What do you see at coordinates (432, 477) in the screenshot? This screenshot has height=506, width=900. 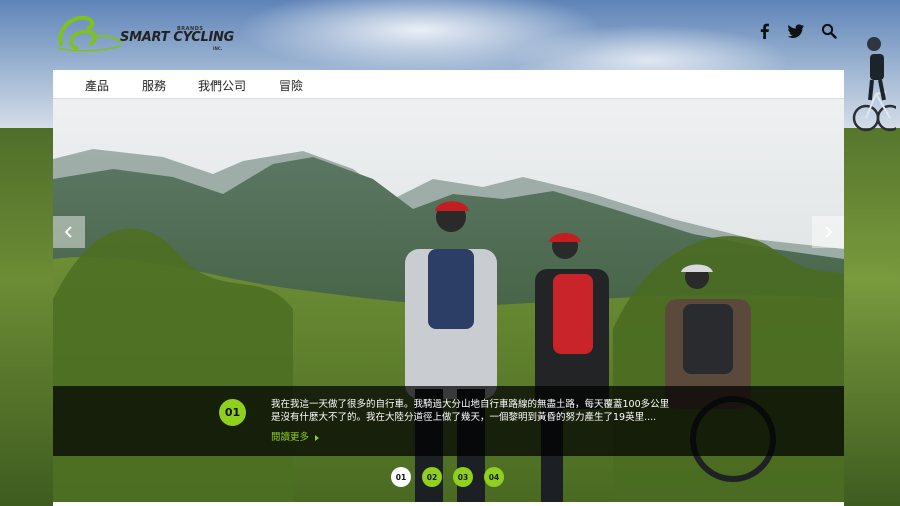 I see `slider-dot-2: 02` at bounding box center [432, 477].